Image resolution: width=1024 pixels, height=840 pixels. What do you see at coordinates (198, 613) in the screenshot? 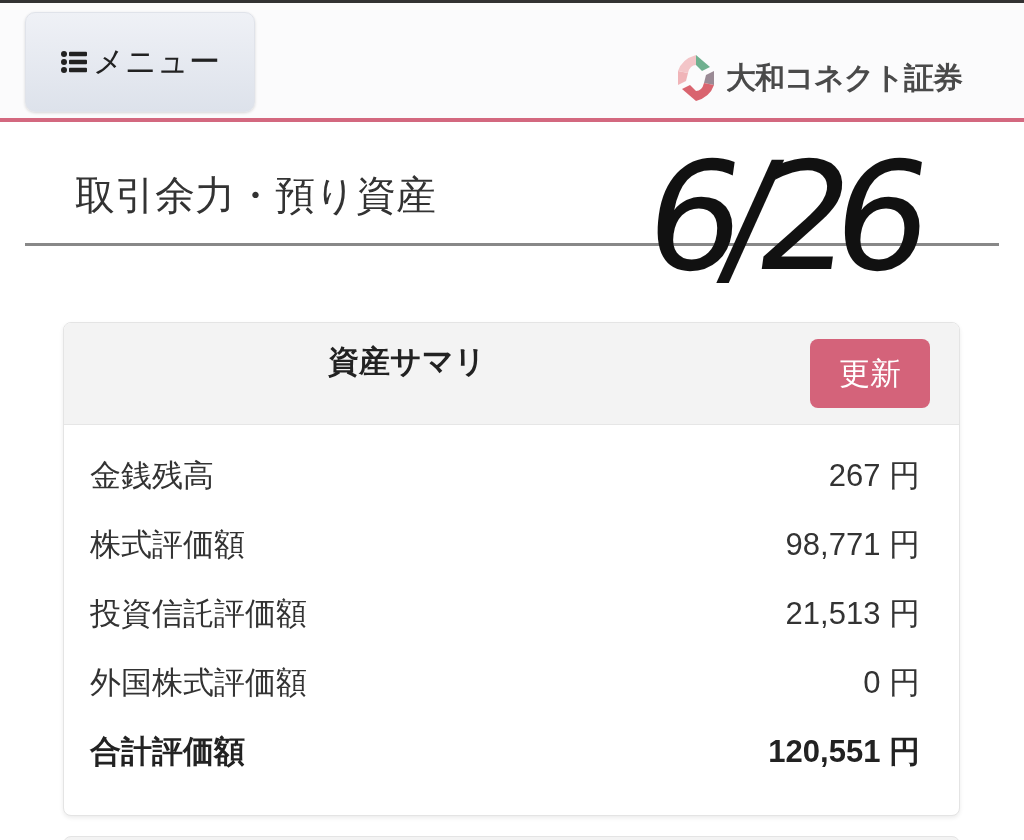
I see `row-label: 投資信託評価額` at bounding box center [198, 613].